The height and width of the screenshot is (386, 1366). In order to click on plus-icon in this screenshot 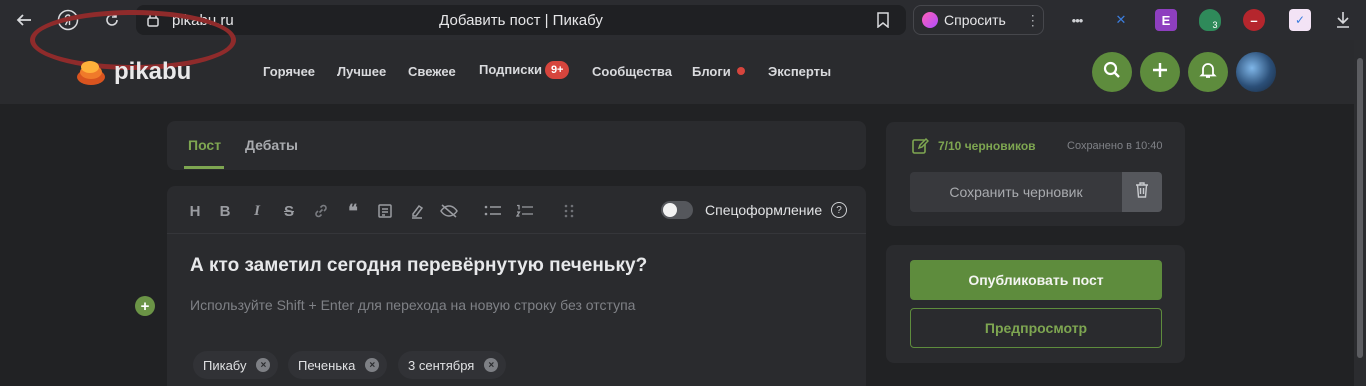, I will do `click(1160, 72)`.